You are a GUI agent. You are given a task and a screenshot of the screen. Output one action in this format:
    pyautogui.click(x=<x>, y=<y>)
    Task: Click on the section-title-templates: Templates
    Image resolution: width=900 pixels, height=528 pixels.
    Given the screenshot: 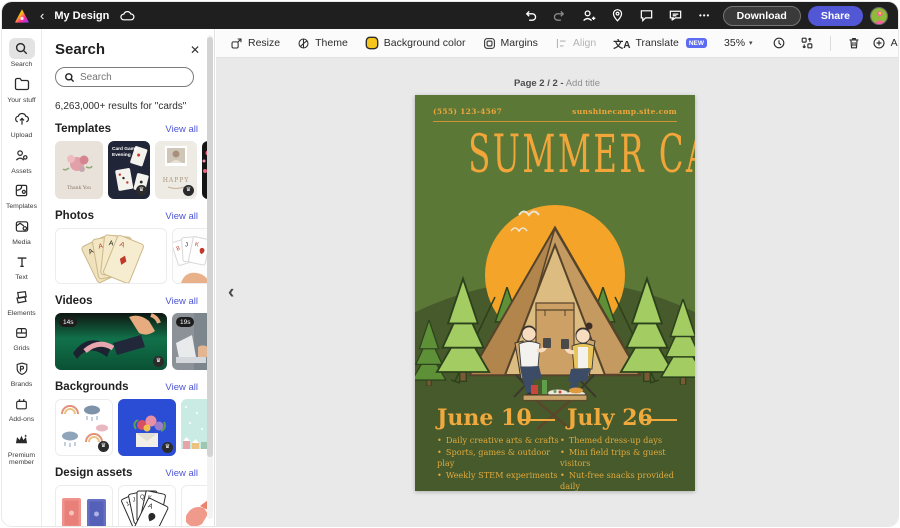 What is the action you would take?
    pyautogui.click(x=83, y=129)
    